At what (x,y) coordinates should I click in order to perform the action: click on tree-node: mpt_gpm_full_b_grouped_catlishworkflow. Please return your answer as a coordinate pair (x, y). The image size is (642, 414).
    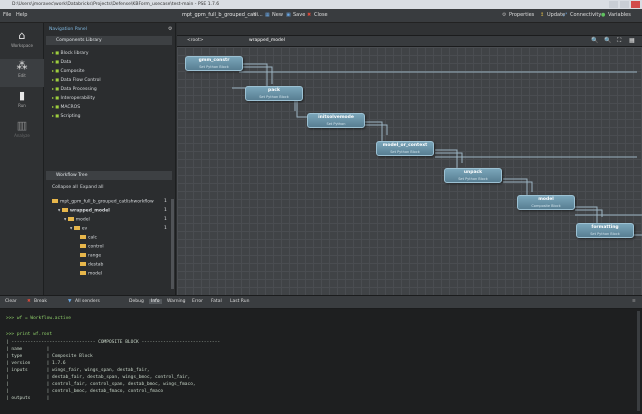
    Looking at the image, I should click on (103, 202).